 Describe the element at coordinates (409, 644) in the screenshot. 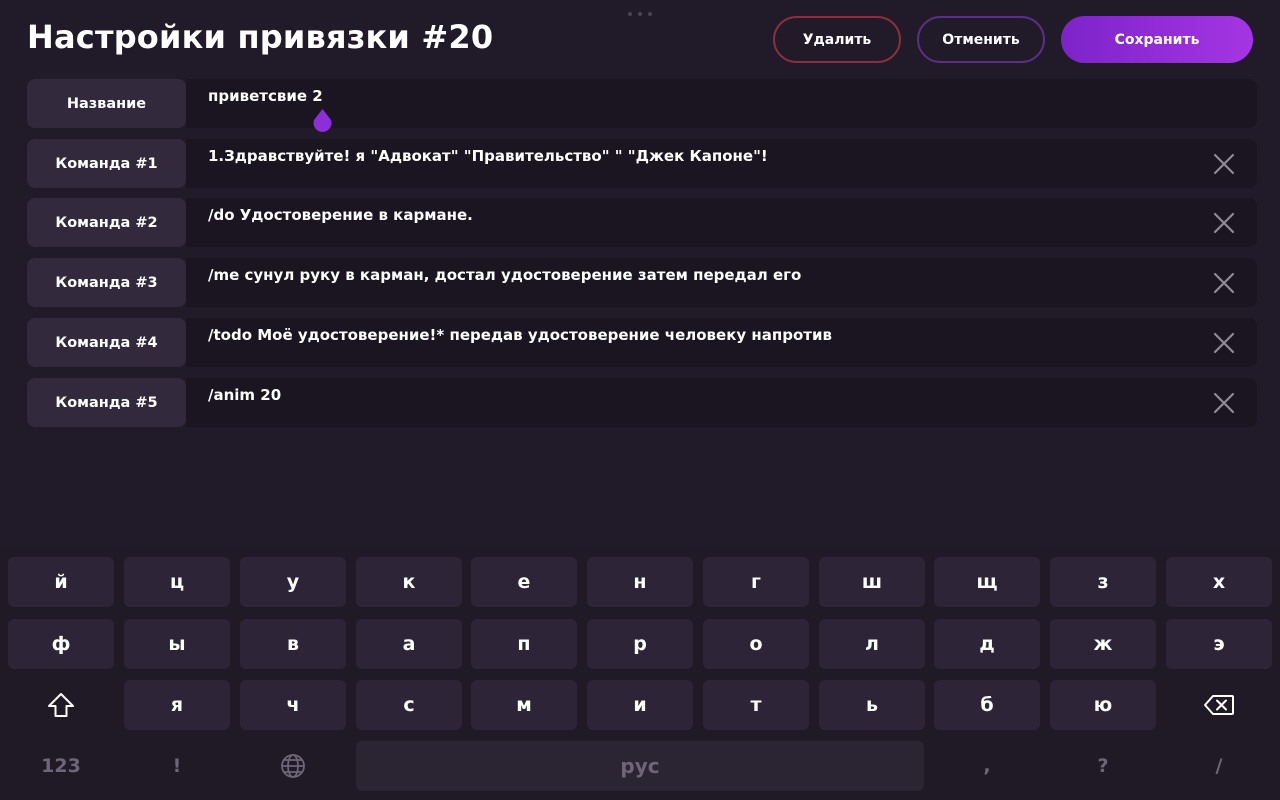

I see `key-letter: а` at that location.